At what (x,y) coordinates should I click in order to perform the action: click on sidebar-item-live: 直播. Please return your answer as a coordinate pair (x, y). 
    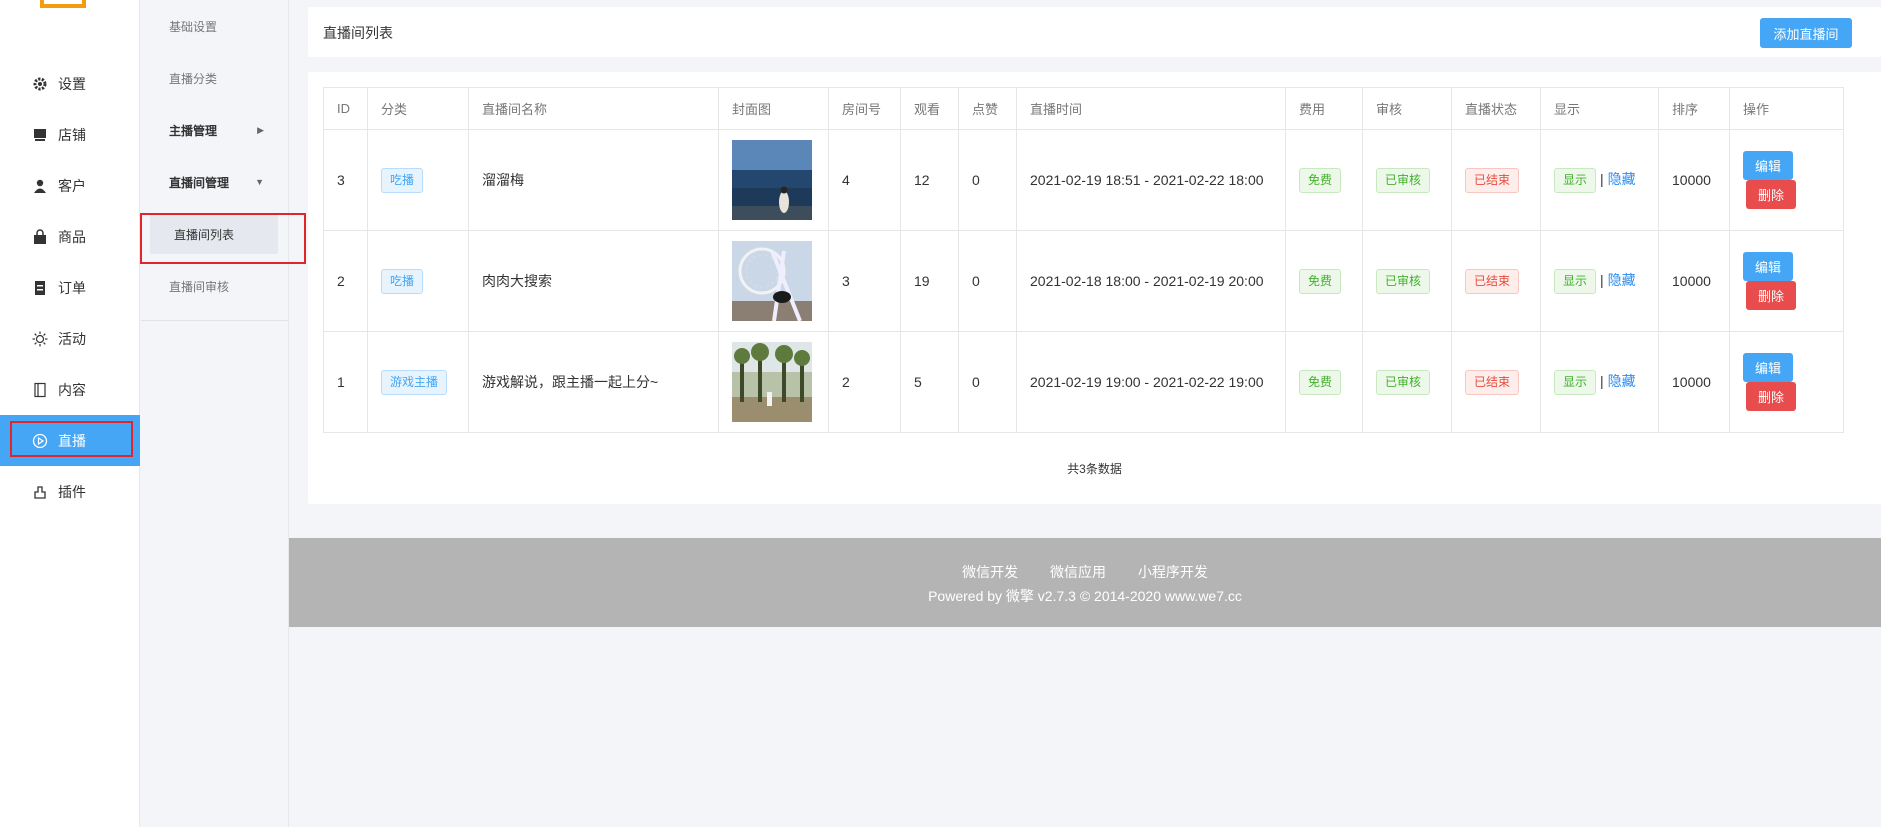
    Looking at the image, I should click on (70, 440).